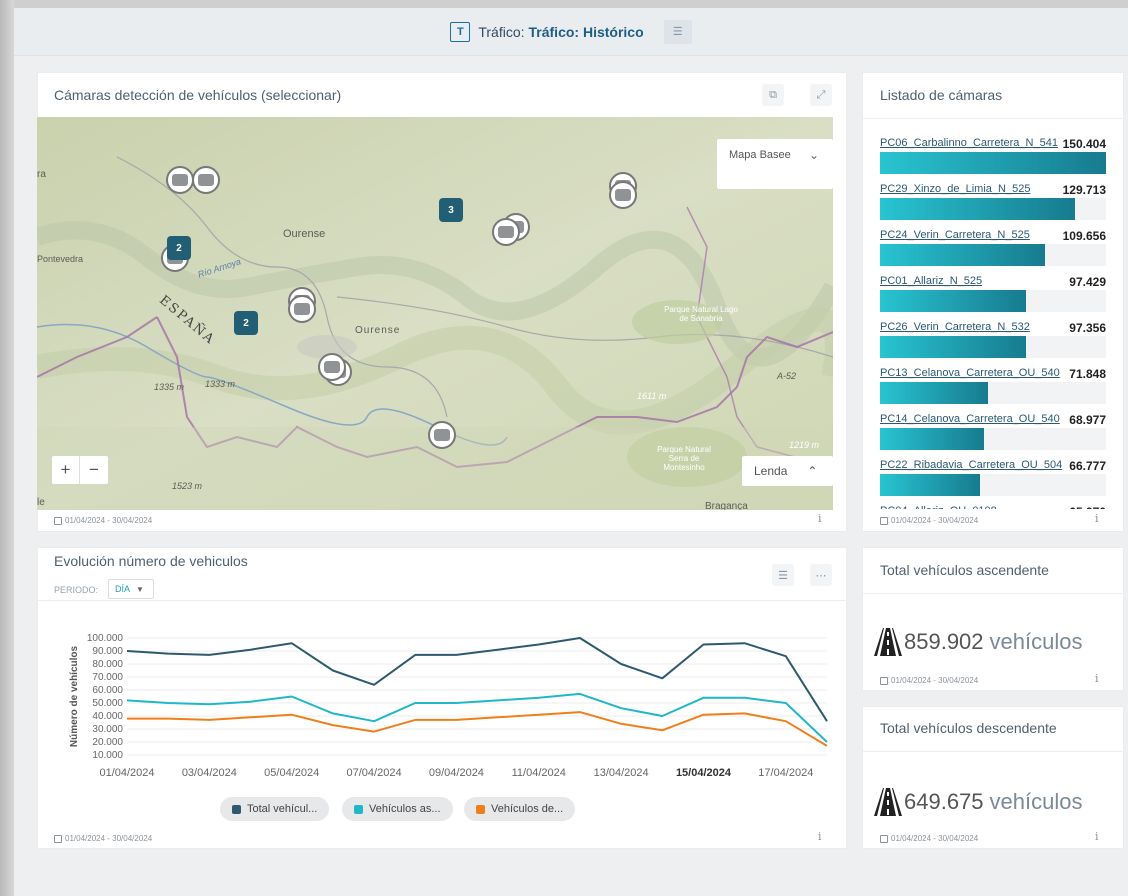 The width and height of the screenshot is (1128, 896). What do you see at coordinates (944, 641) in the screenshot?
I see `ascending-value: 859.902` at bounding box center [944, 641].